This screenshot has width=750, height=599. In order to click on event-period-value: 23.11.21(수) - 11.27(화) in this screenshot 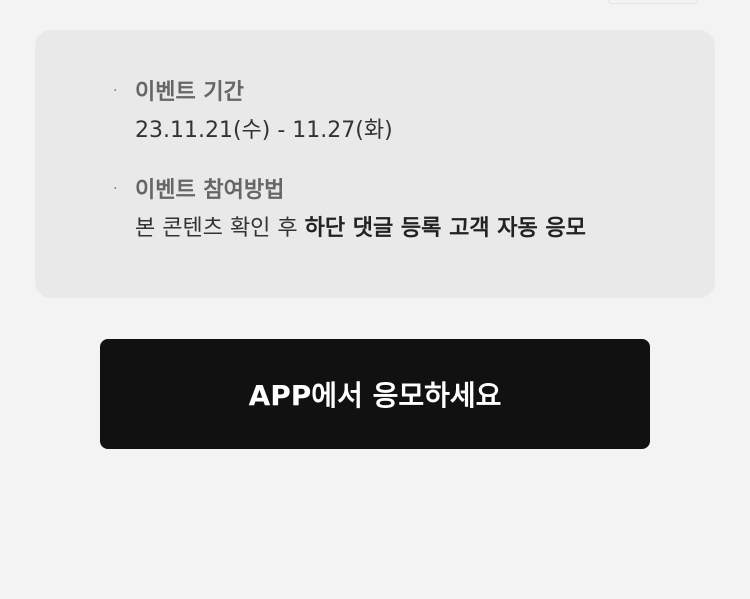, I will do `click(264, 130)`.